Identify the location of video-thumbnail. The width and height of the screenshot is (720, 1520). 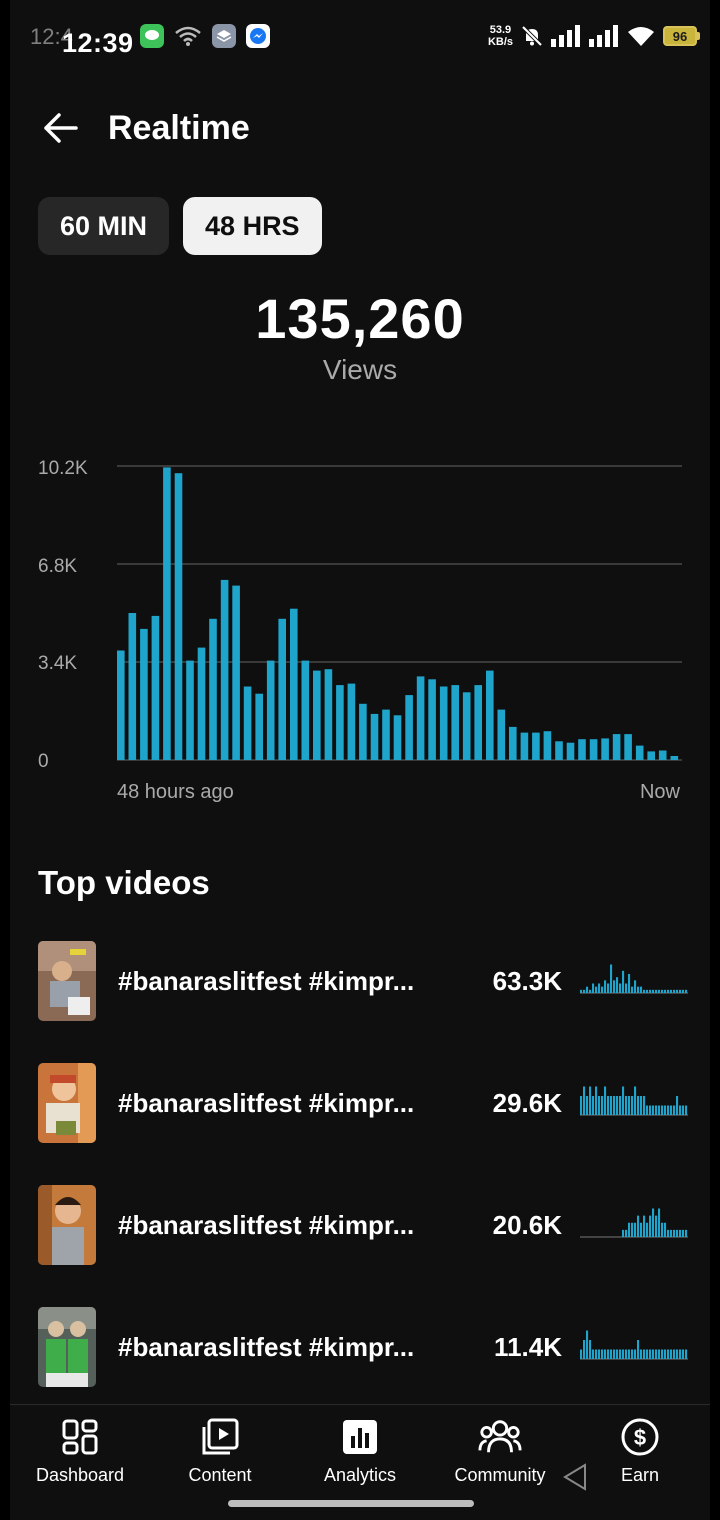
(67, 981).